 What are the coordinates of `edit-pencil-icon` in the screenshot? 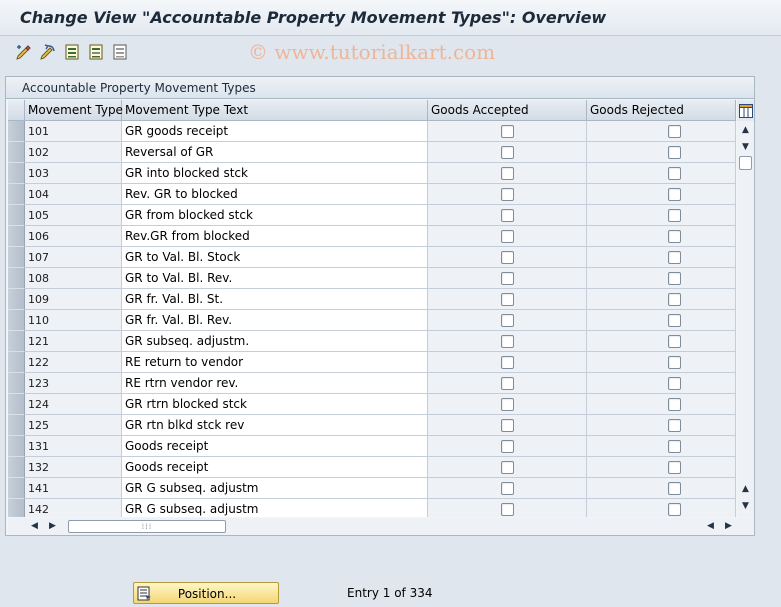 It's located at (24, 52).